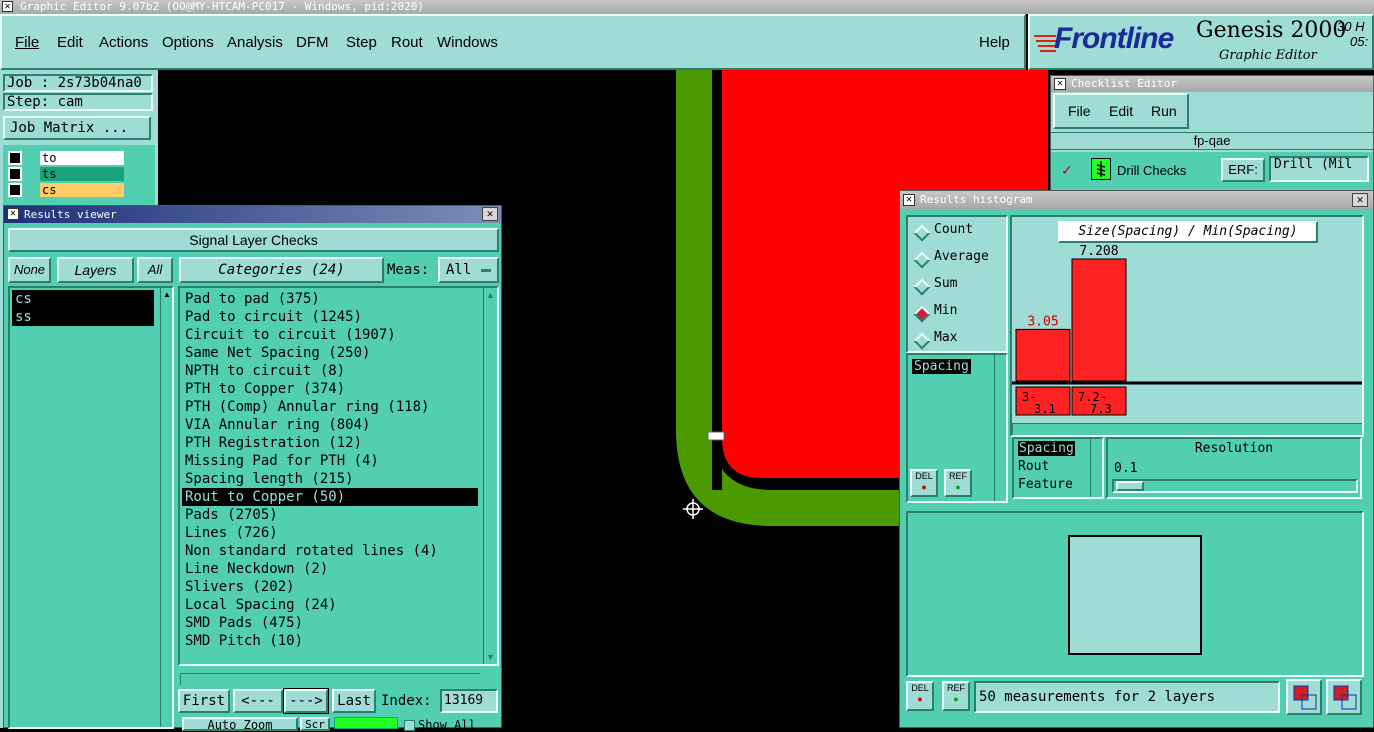 The width and height of the screenshot is (1374, 732). I want to click on menu-edit: Edit, so click(70, 42).